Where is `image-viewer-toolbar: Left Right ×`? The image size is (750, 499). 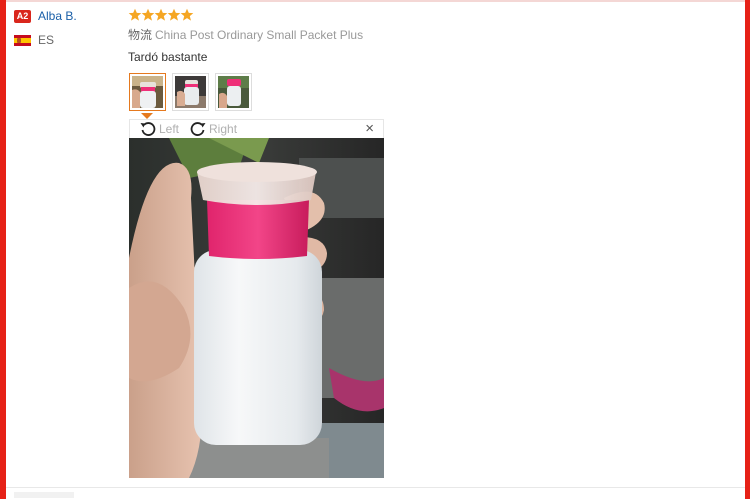 image-viewer-toolbar: Left Right × is located at coordinates (256, 128).